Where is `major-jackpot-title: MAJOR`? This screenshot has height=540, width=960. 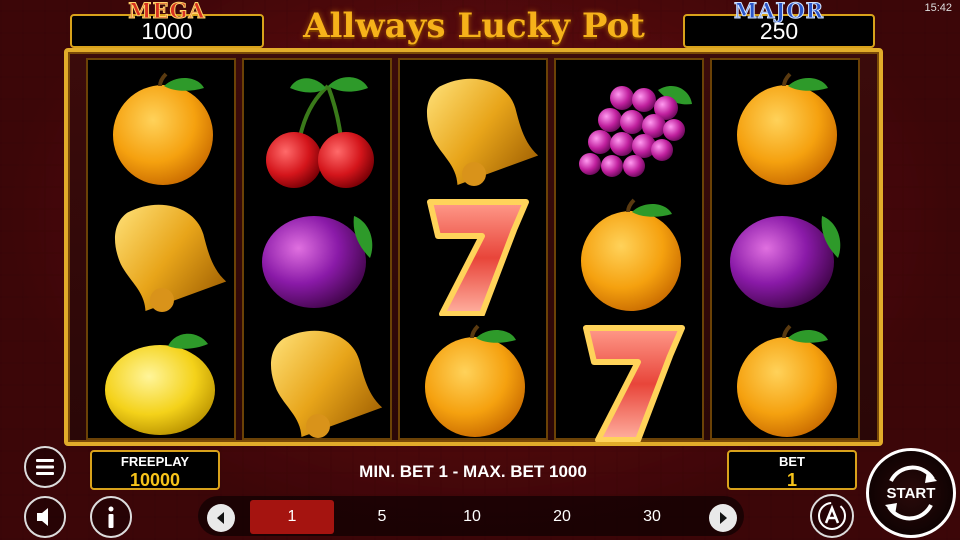
major-jackpot-title: MAJOR is located at coordinates (779, 12).